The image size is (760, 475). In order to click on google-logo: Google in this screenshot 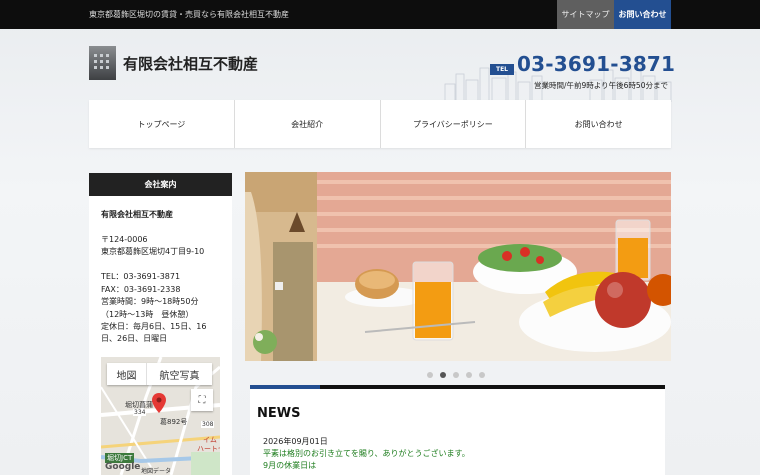, I will do `click(123, 467)`.